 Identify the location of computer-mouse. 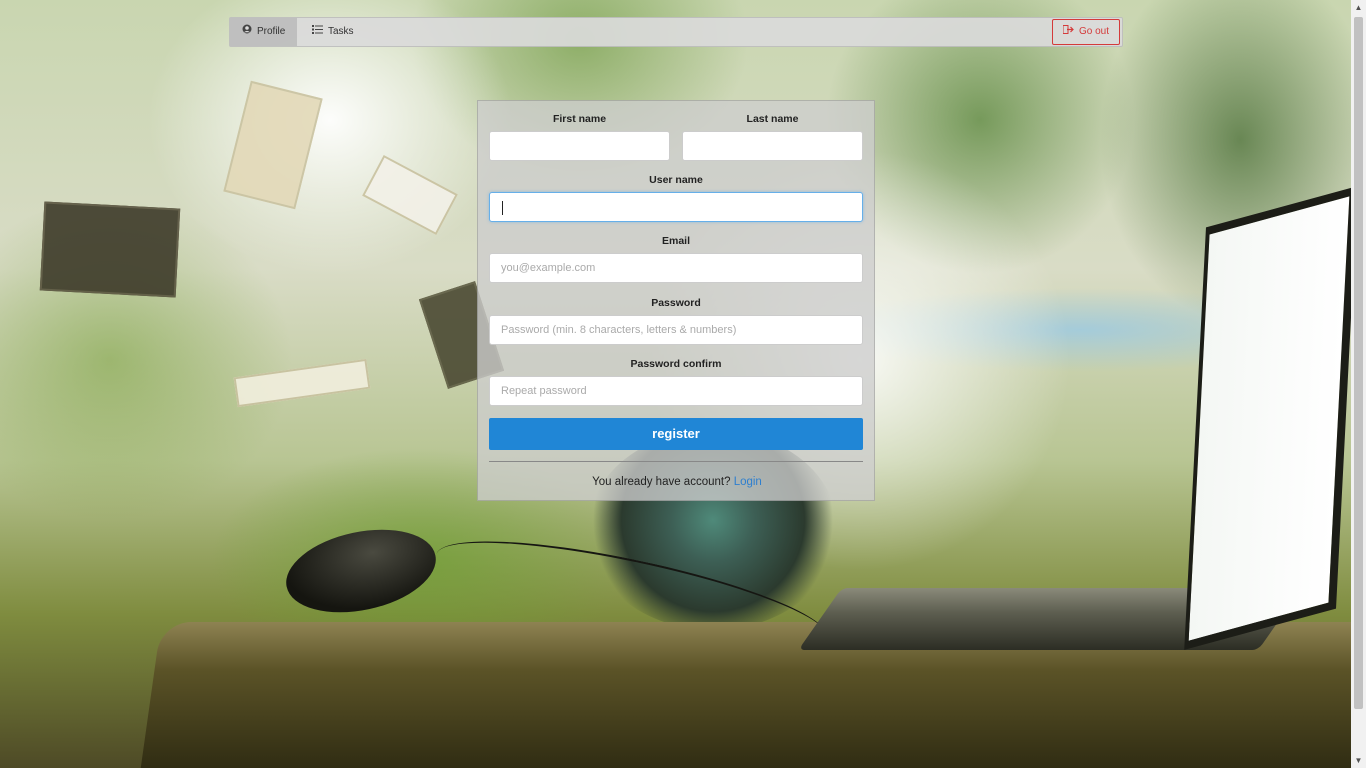
(361, 571).